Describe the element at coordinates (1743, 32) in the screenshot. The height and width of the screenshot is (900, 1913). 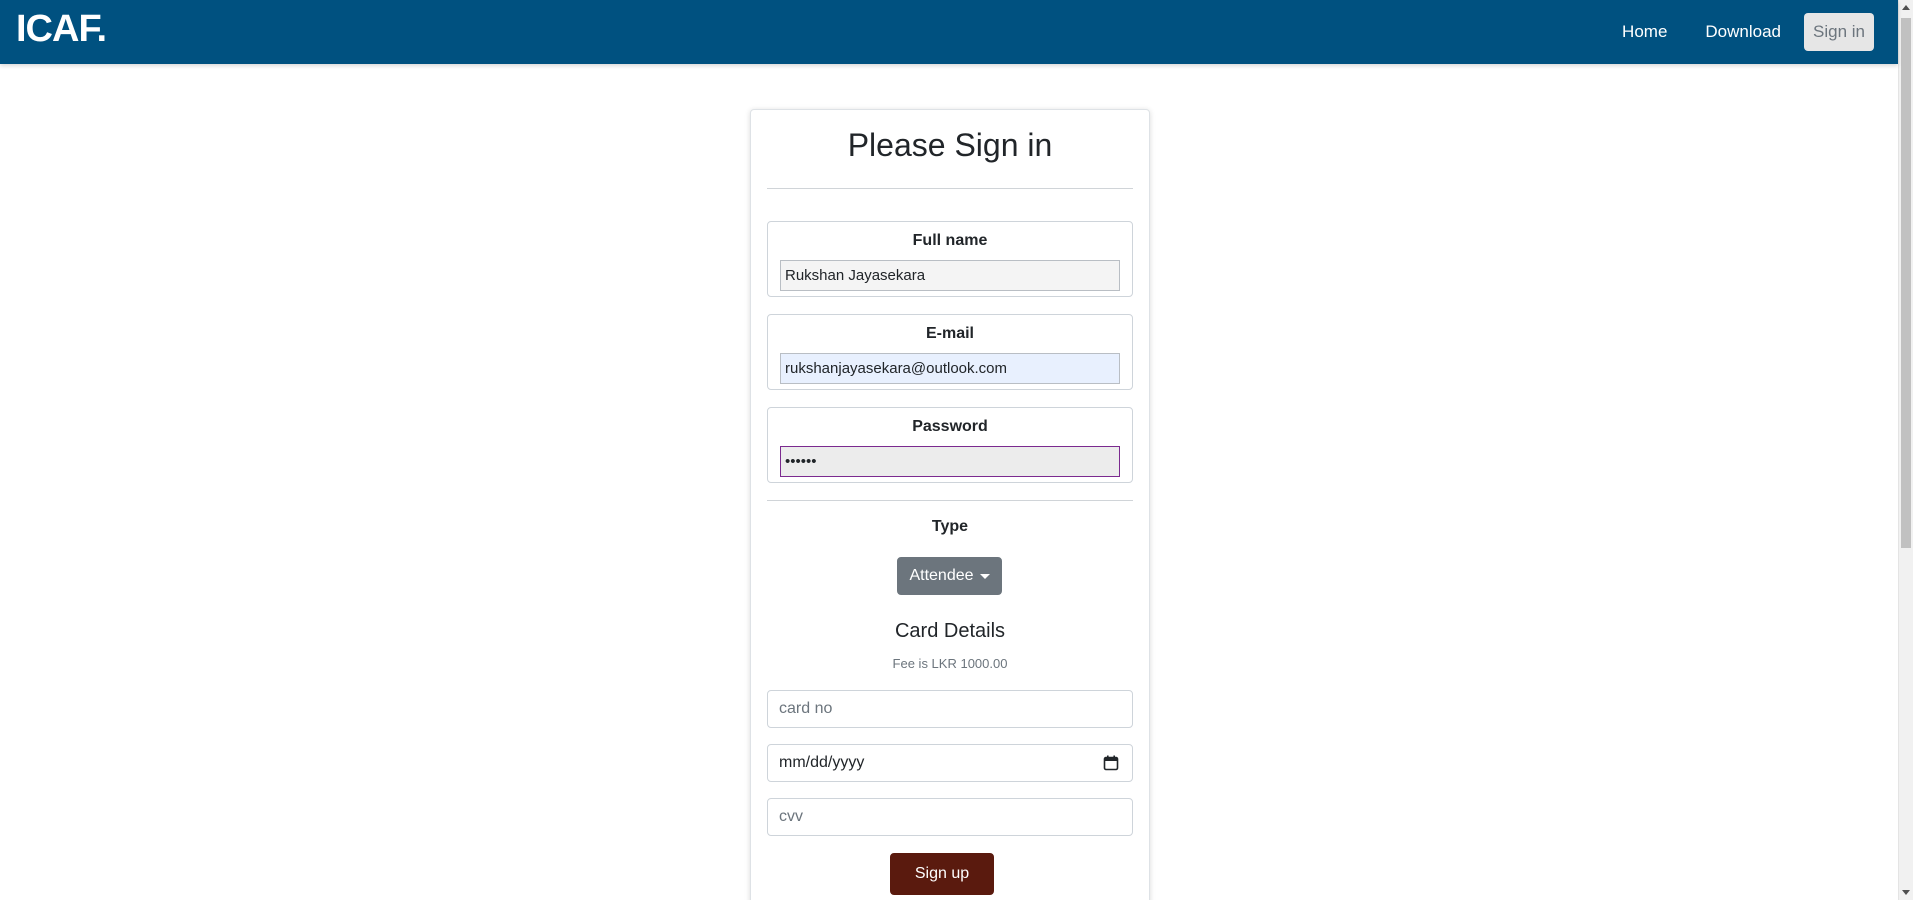
I see `nav-link-download: Download` at that location.